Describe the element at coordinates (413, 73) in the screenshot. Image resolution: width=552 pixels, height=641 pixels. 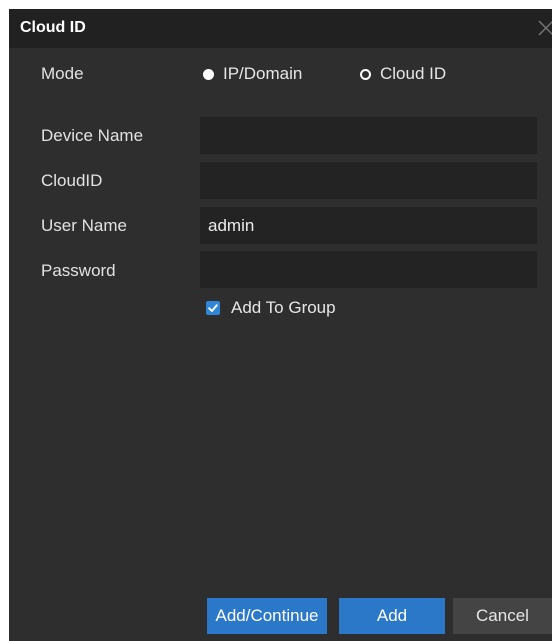
I see `radio-cloud-id-label: Cloud ID` at that location.